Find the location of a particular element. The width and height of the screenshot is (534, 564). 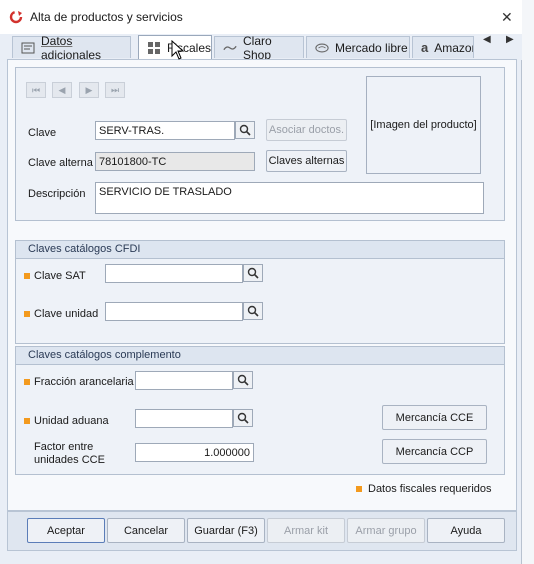

clave-alterna-label: Clave alterna is located at coordinates (60, 163).